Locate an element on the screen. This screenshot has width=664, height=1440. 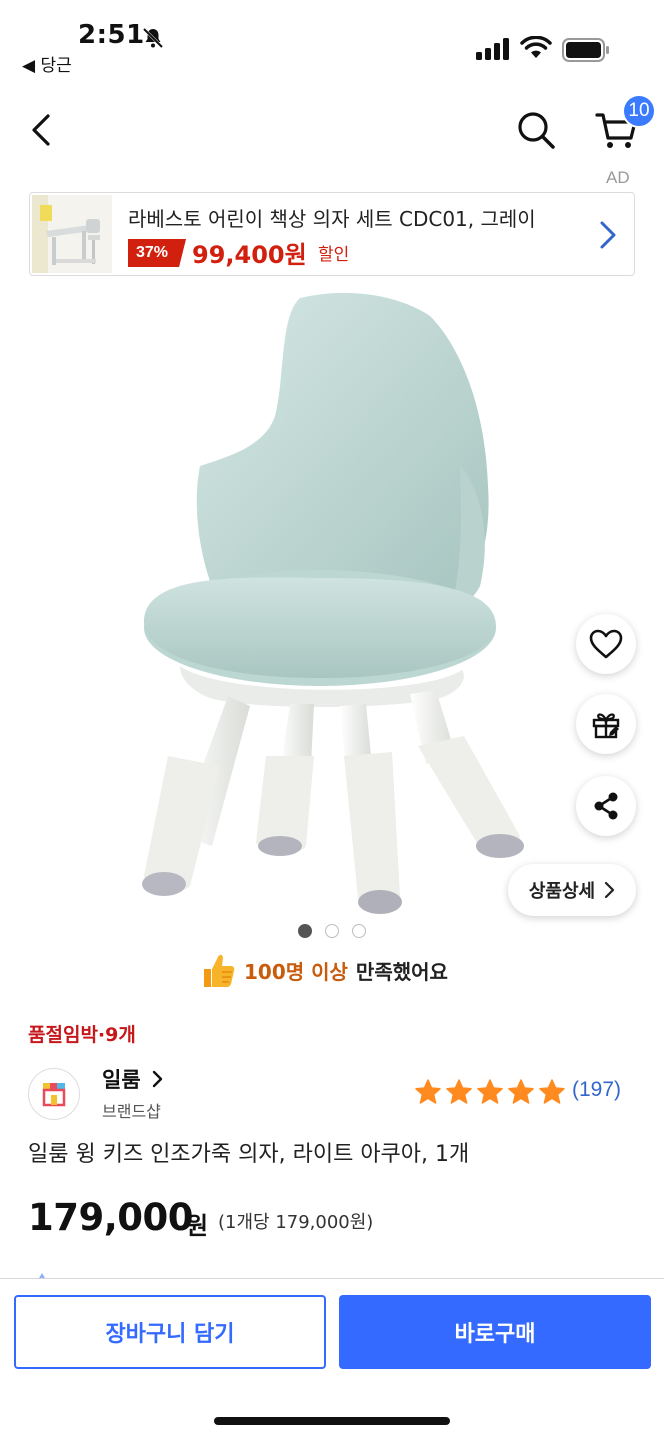
thumbs-up-icon is located at coordinates (219, 970).